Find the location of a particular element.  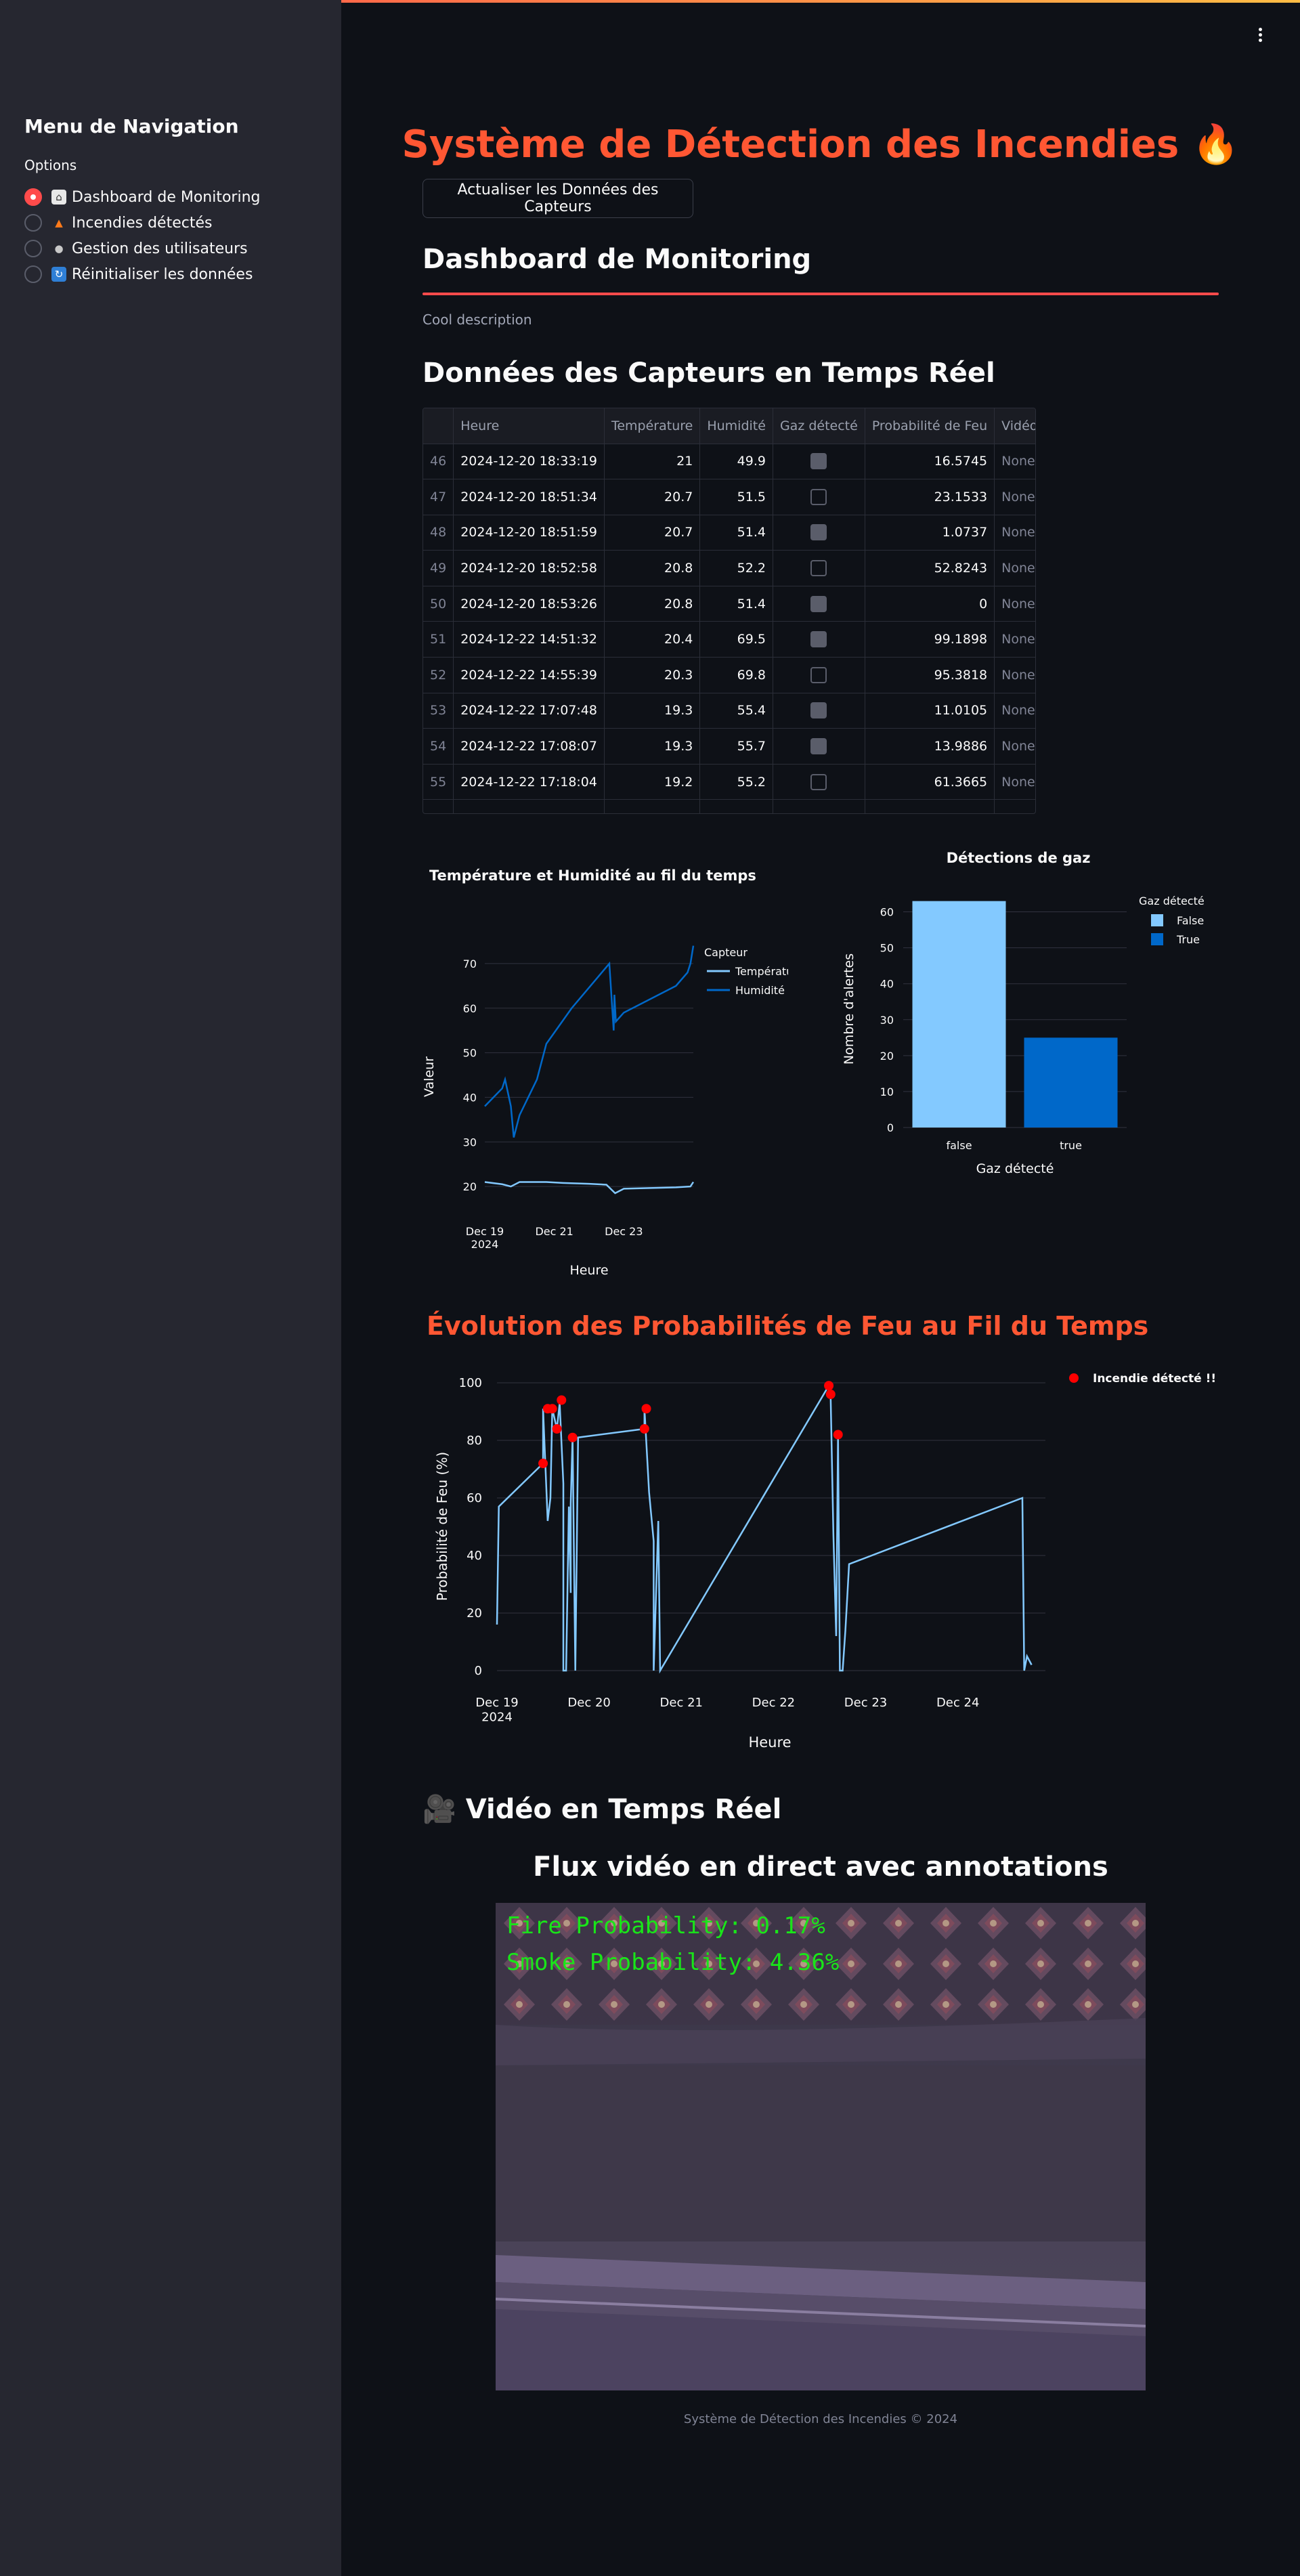

fire-icon: ▲ is located at coordinates (59, 223).